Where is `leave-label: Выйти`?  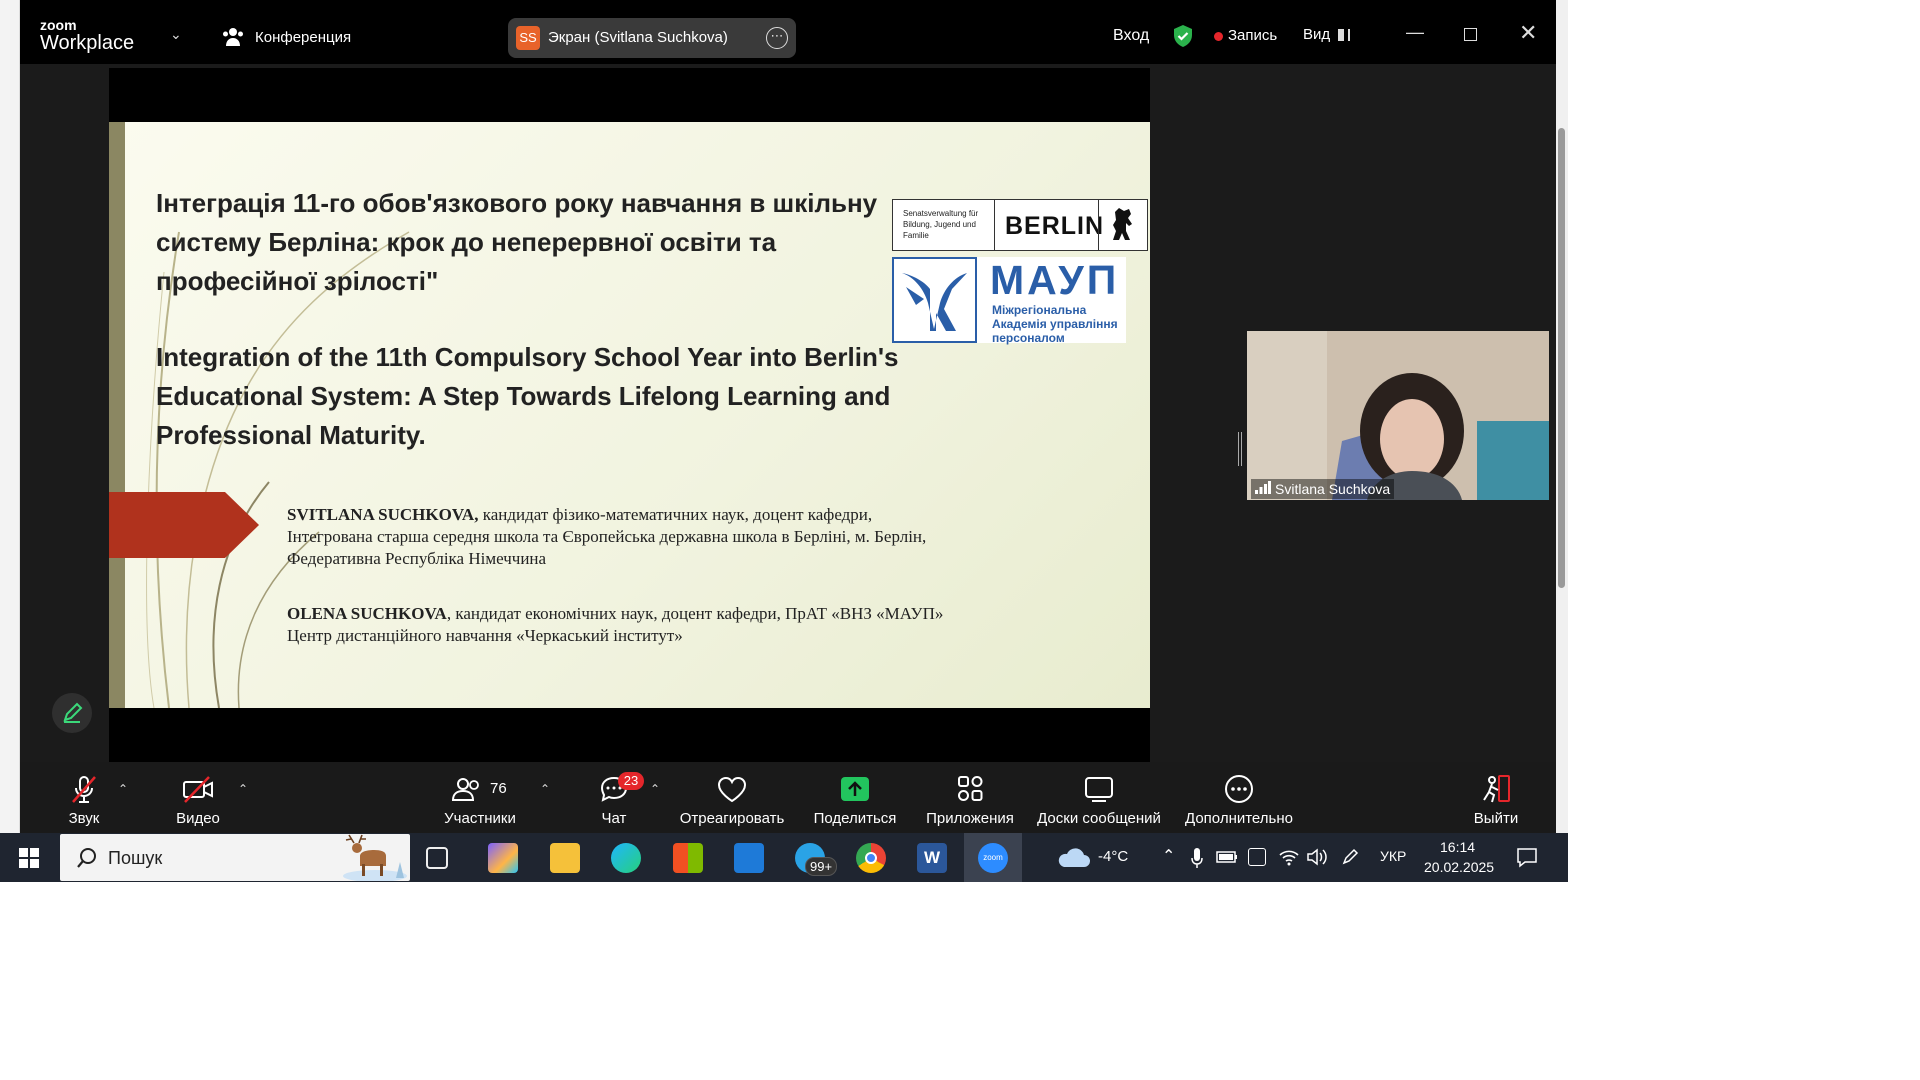 leave-label: Выйти is located at coordinates (1496, 818).